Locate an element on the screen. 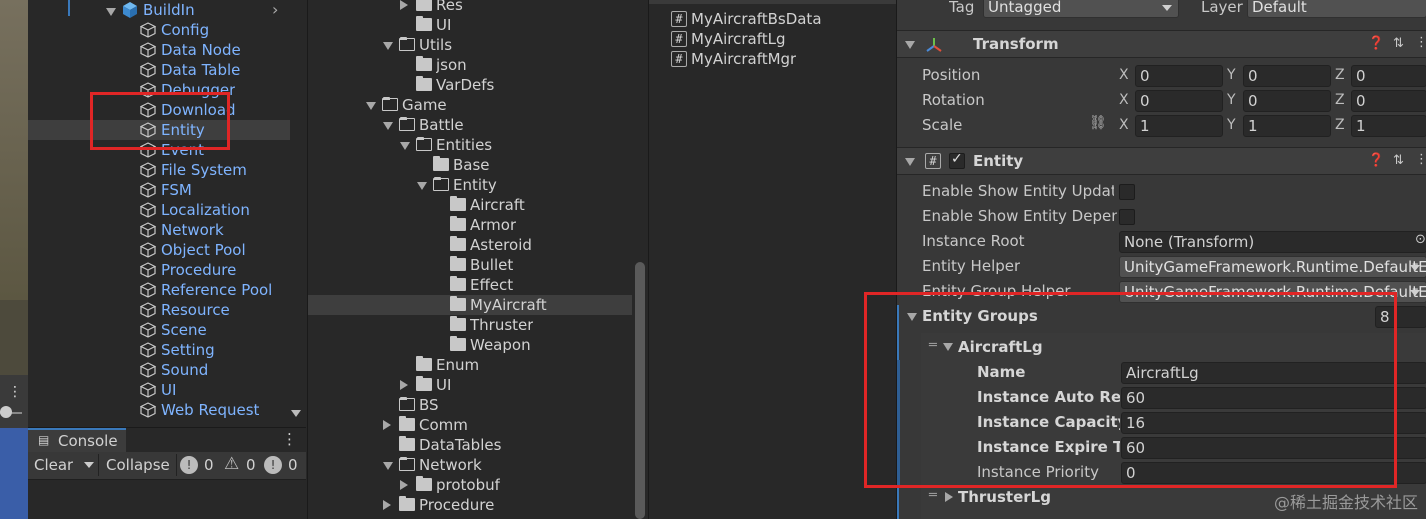 Image resolution: width=1426 pixels, height=519 pixels. hierarchy-item: Data Node is located at coordinates (159, 50).